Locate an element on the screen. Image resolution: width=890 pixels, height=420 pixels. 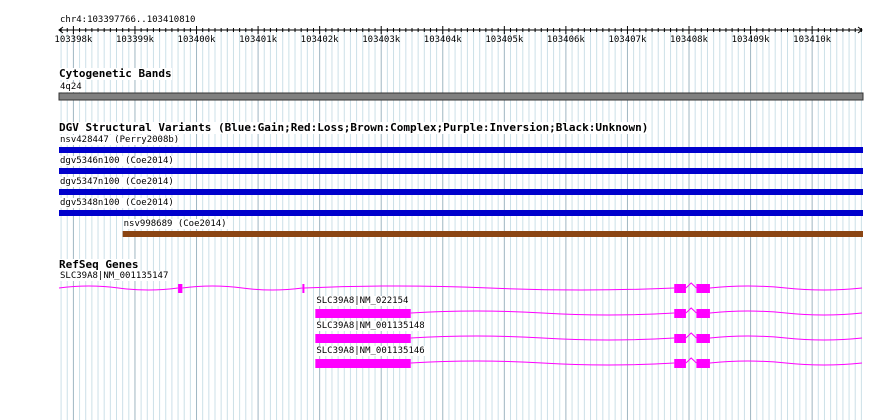
region-label: chr4:103397766..103410810 is located at coordinates (128, 20).